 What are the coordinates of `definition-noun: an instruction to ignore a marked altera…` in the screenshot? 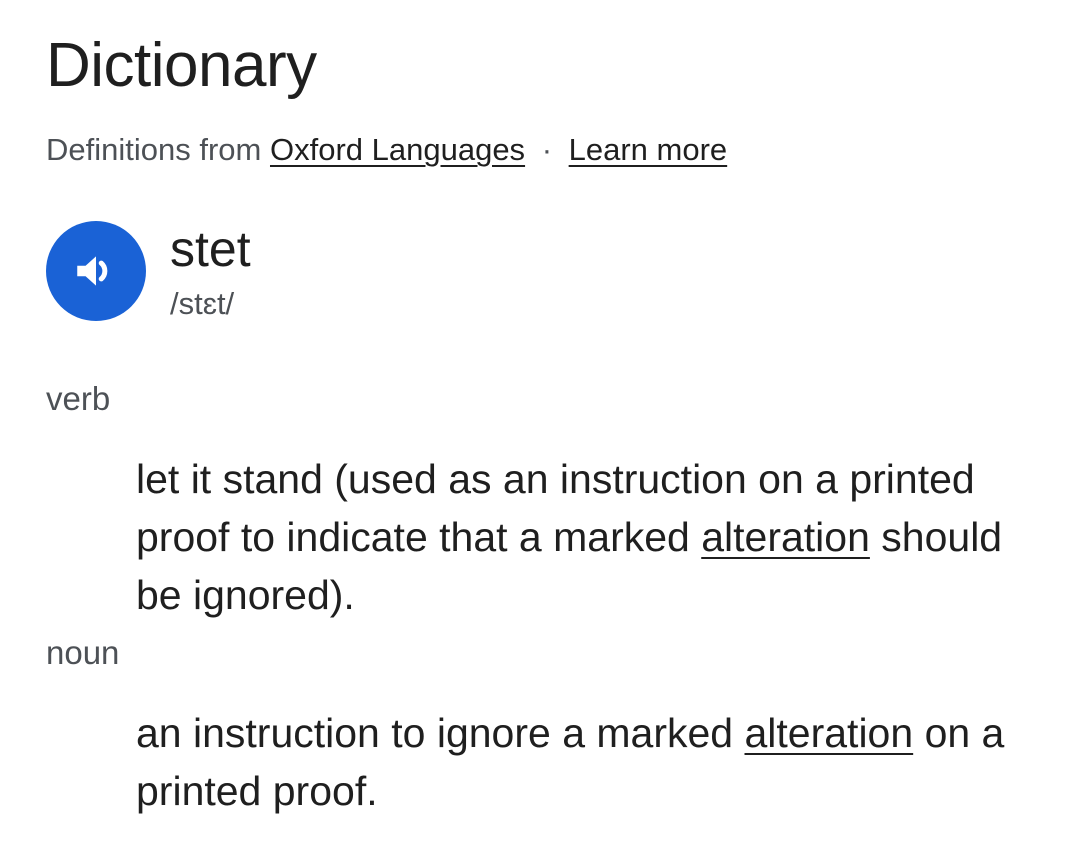 It's located at (586, 762).